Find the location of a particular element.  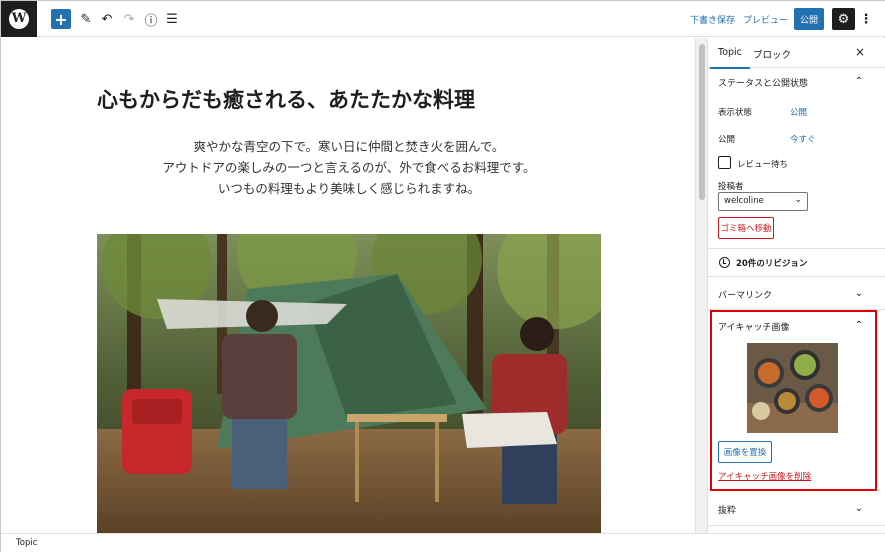

pending-review-label: レビュー待ち is located at coordinates (762, 164).